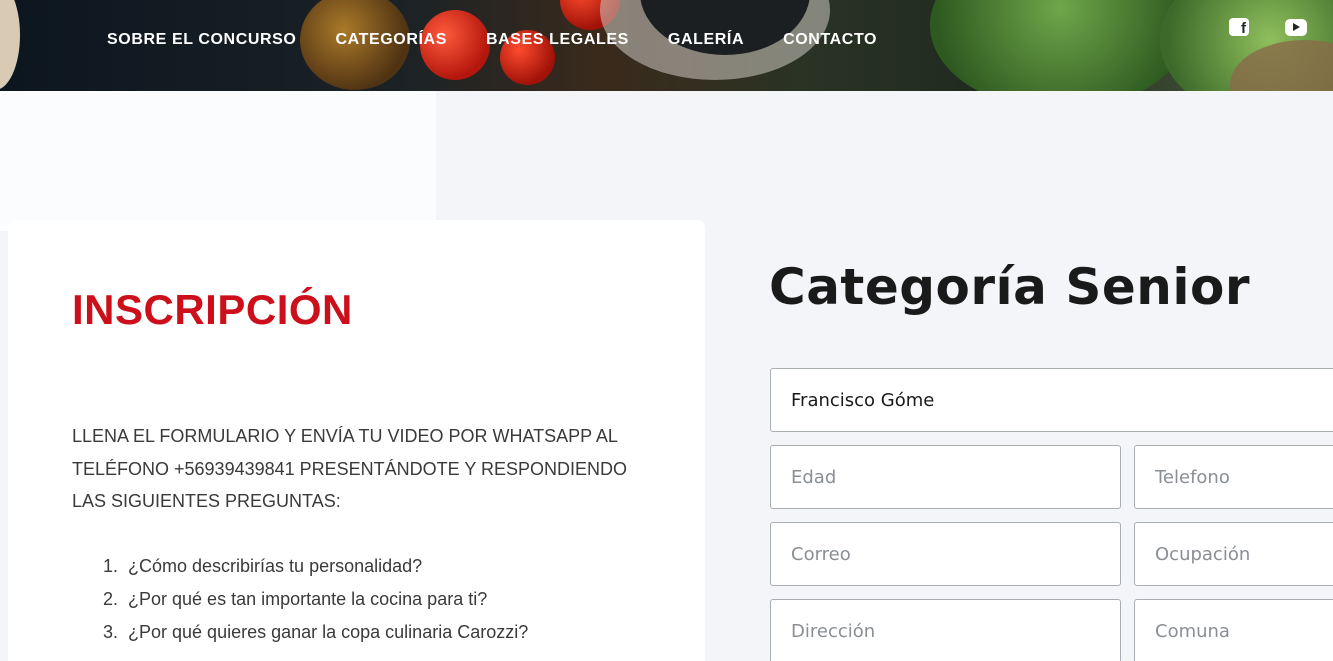 This screenshot has width=1333, height=661. I want to click on logo-edge, so click(10, 45).